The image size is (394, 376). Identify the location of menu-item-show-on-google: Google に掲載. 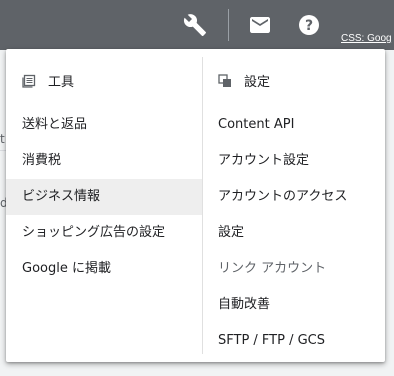
(104, 269).